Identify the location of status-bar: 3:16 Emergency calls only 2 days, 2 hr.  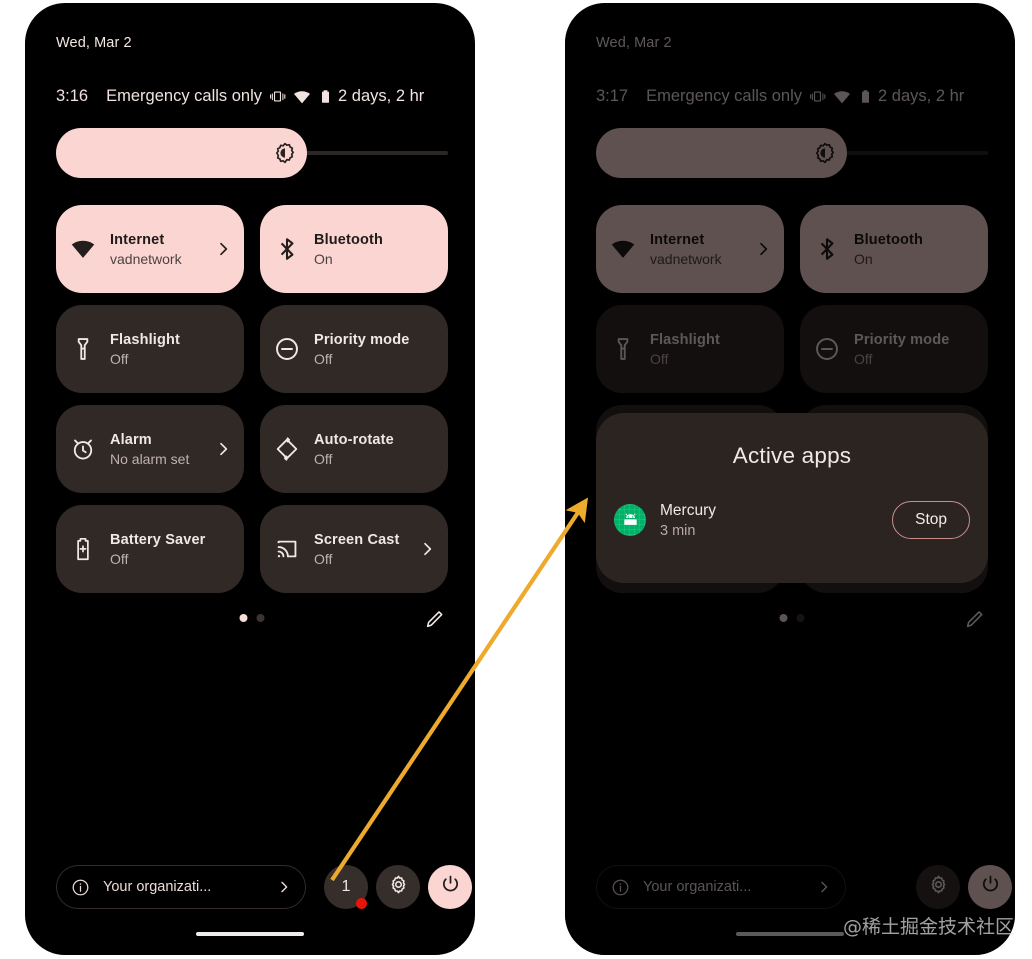
(240, 96).